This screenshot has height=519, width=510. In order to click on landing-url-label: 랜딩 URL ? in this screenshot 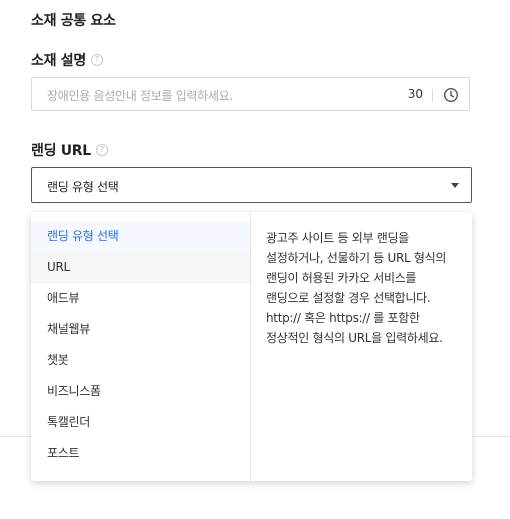, I will do `click(69, 150)`.